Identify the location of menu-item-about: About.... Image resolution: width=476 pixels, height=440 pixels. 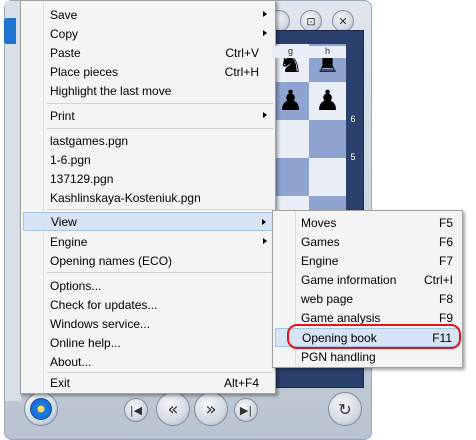
(148, 361).